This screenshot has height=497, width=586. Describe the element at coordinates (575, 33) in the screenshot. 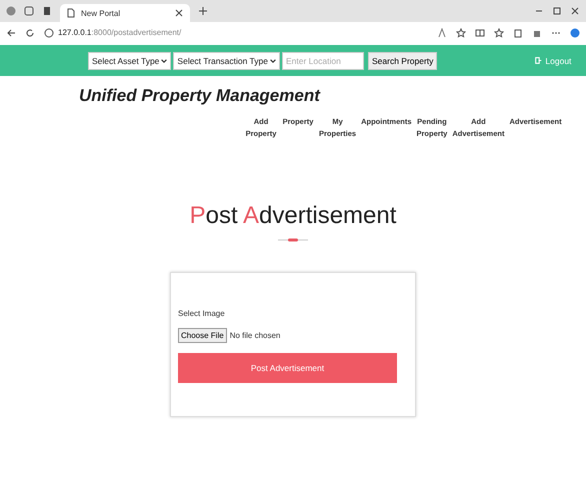

I see `copilot-icon` at that location.